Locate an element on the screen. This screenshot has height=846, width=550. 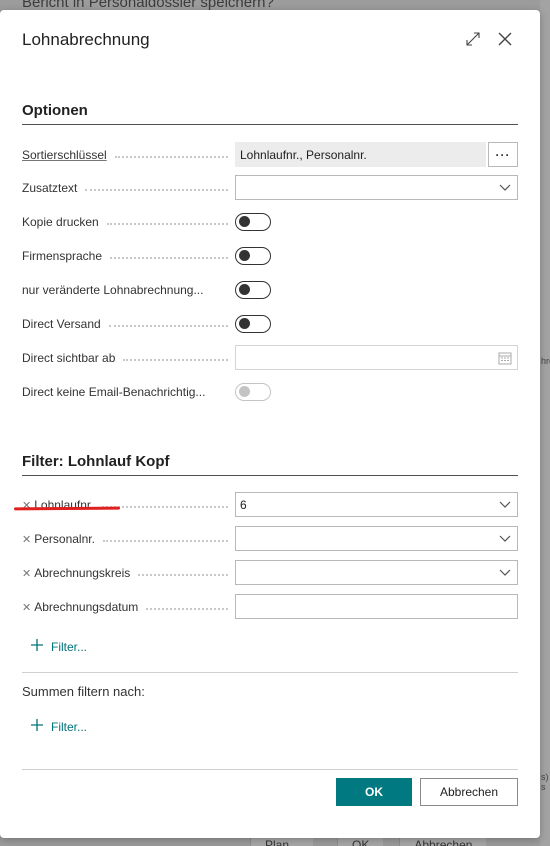
direct-sichtbar-ab-label: Direct sichtbar ab is located at coordinates (69, 358).